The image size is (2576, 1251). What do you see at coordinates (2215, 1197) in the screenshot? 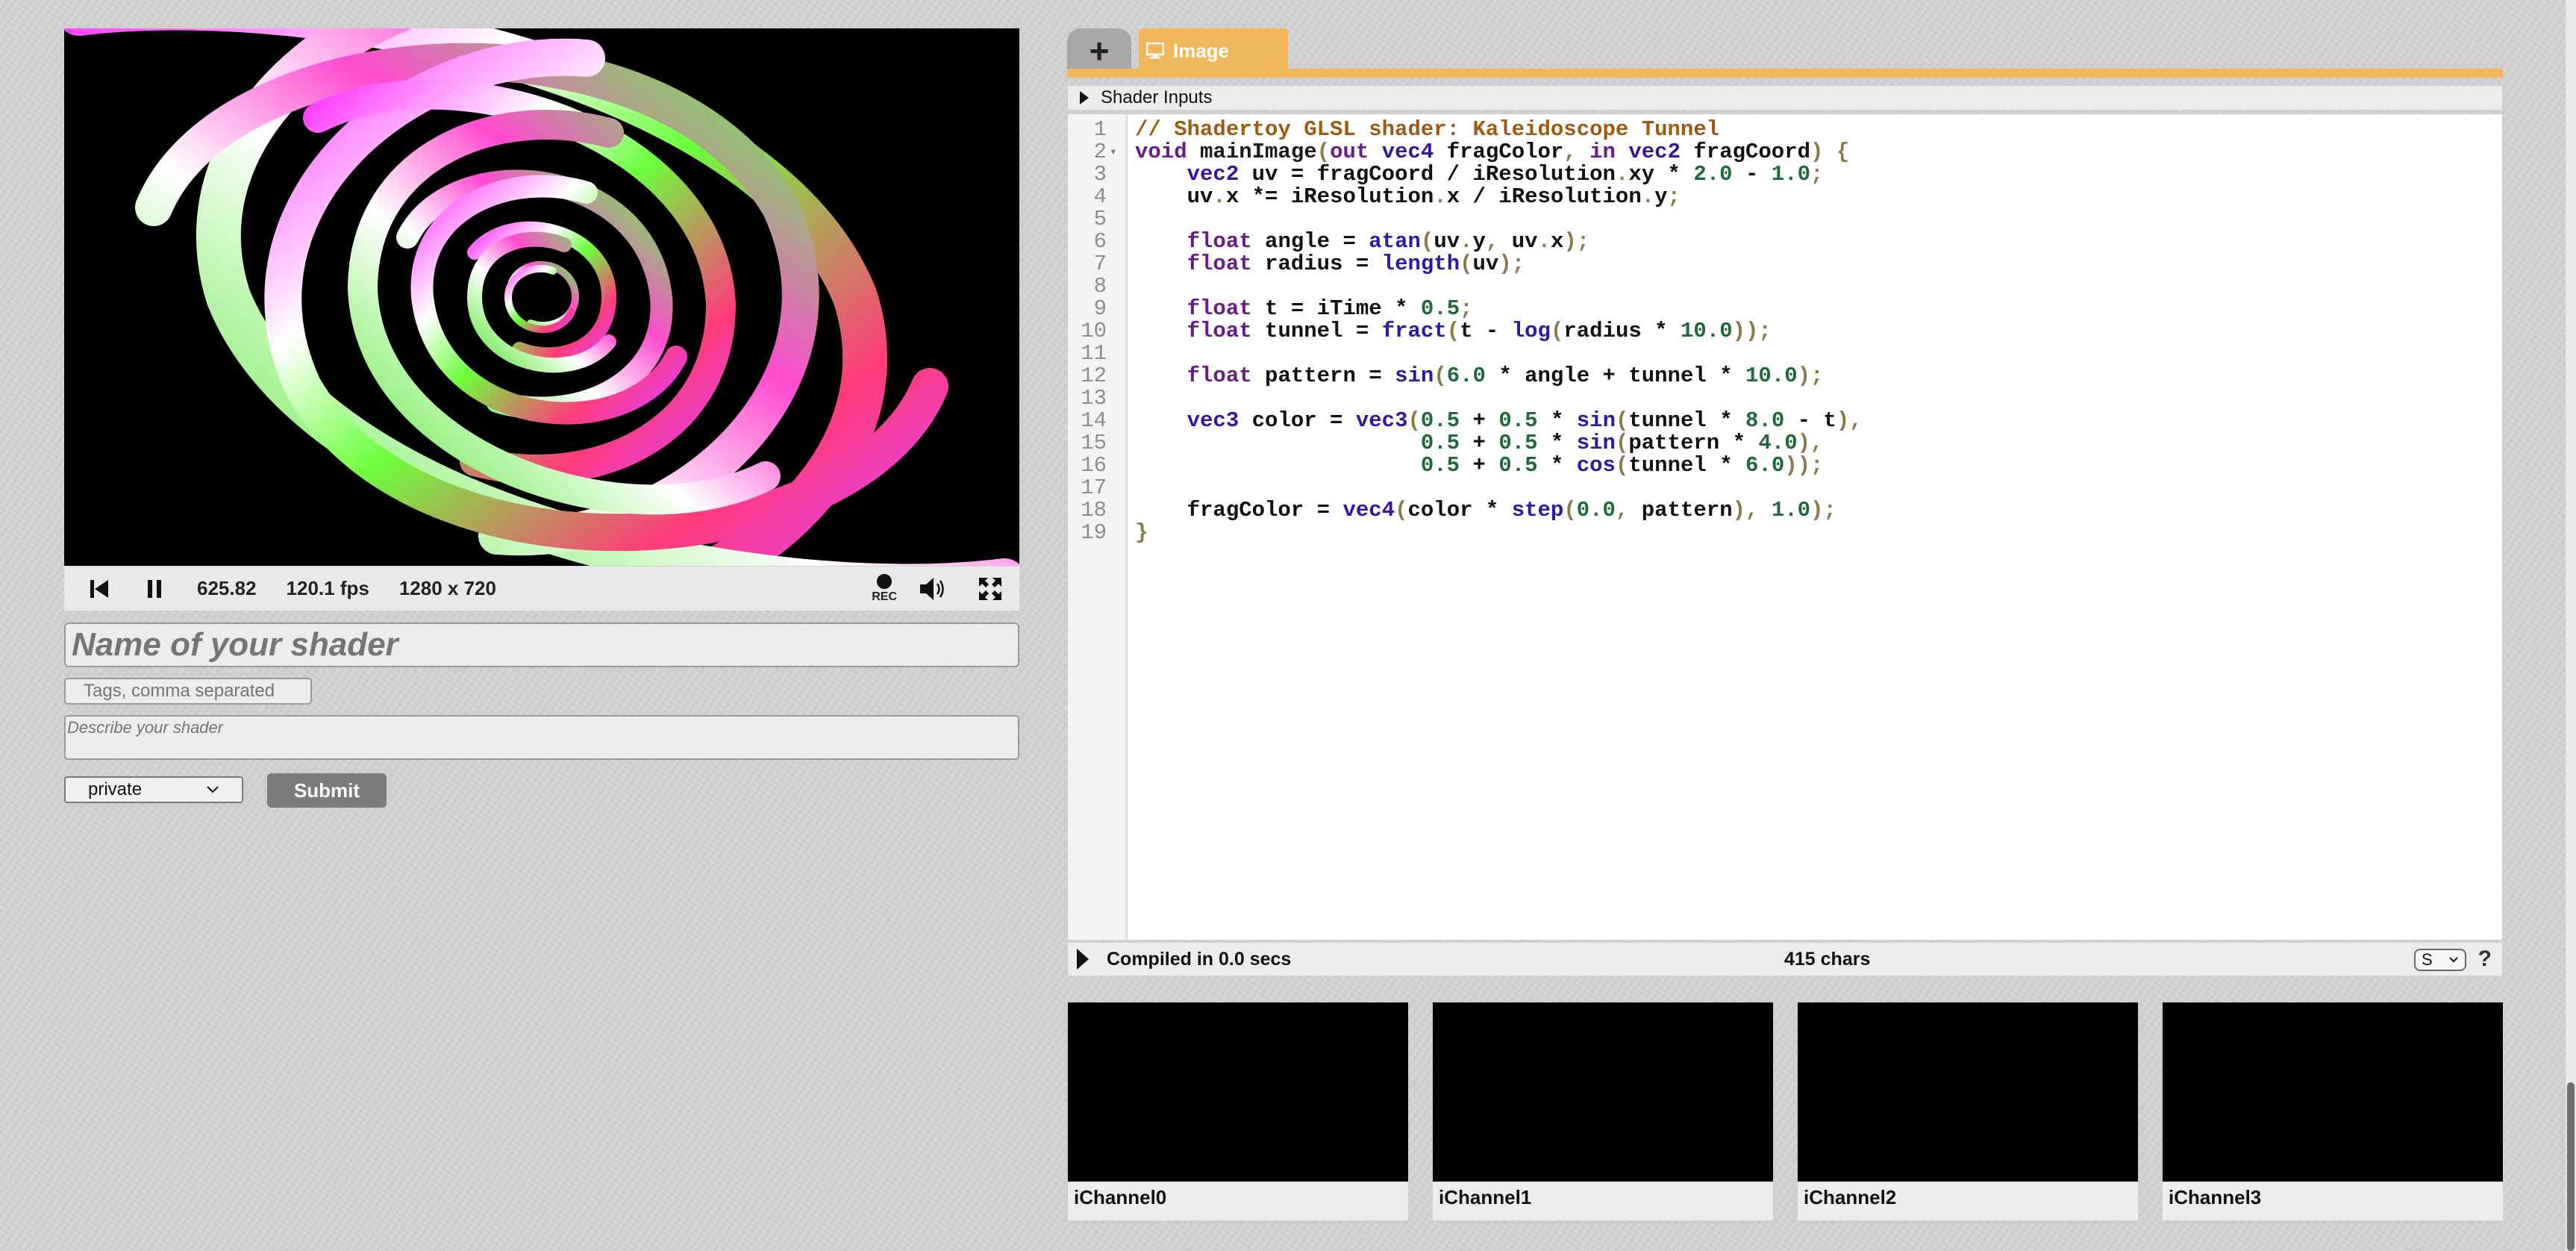
I see `channel-label: iChannel3` at bounding box center [2215, 1197].